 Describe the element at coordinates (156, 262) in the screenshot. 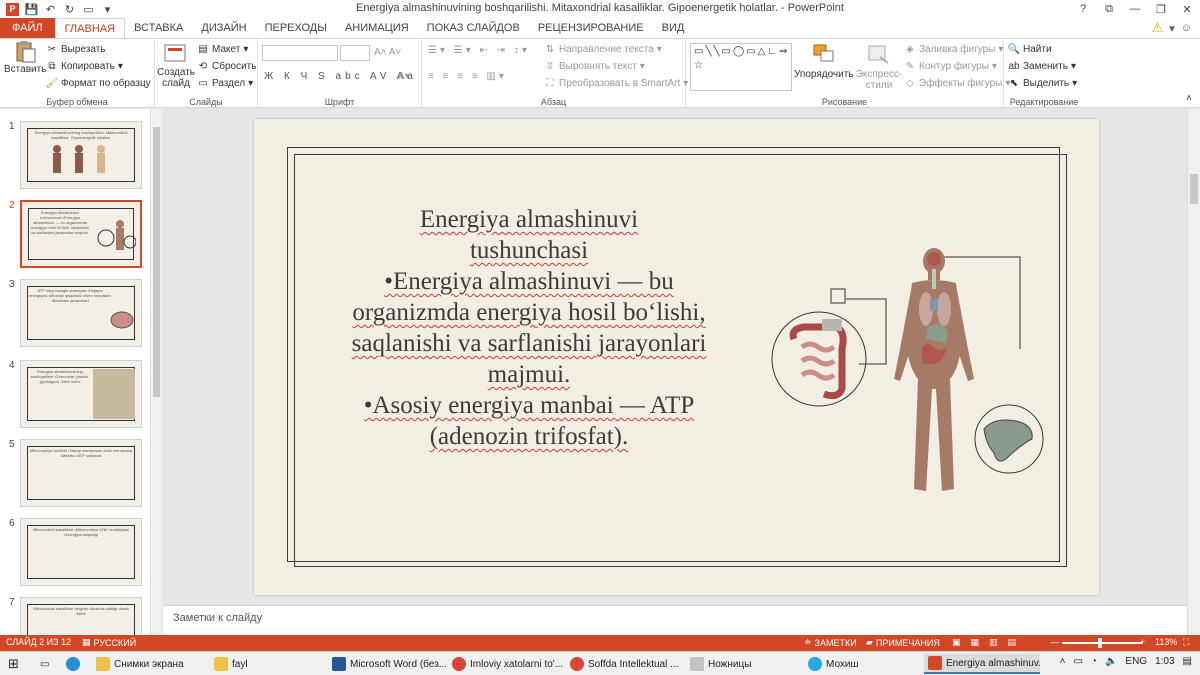

I see `thumbnails-scroll-thumb` at that location.